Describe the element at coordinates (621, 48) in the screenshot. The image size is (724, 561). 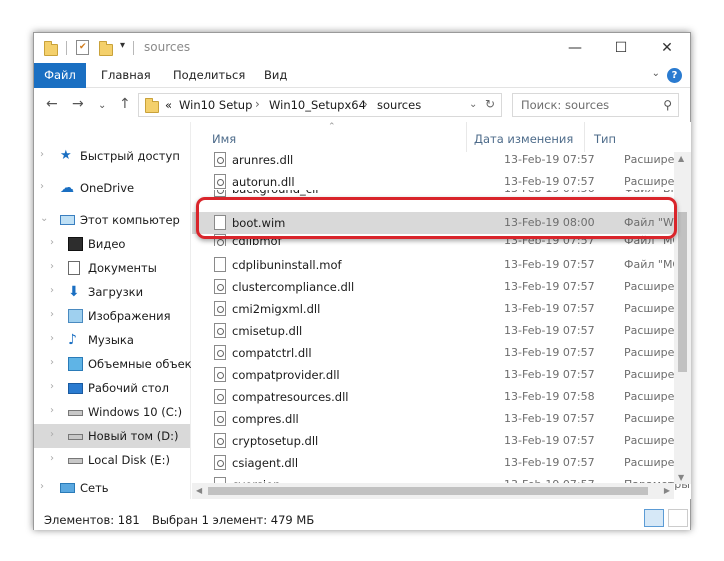
I see `maximize-button: ☐` at that location.